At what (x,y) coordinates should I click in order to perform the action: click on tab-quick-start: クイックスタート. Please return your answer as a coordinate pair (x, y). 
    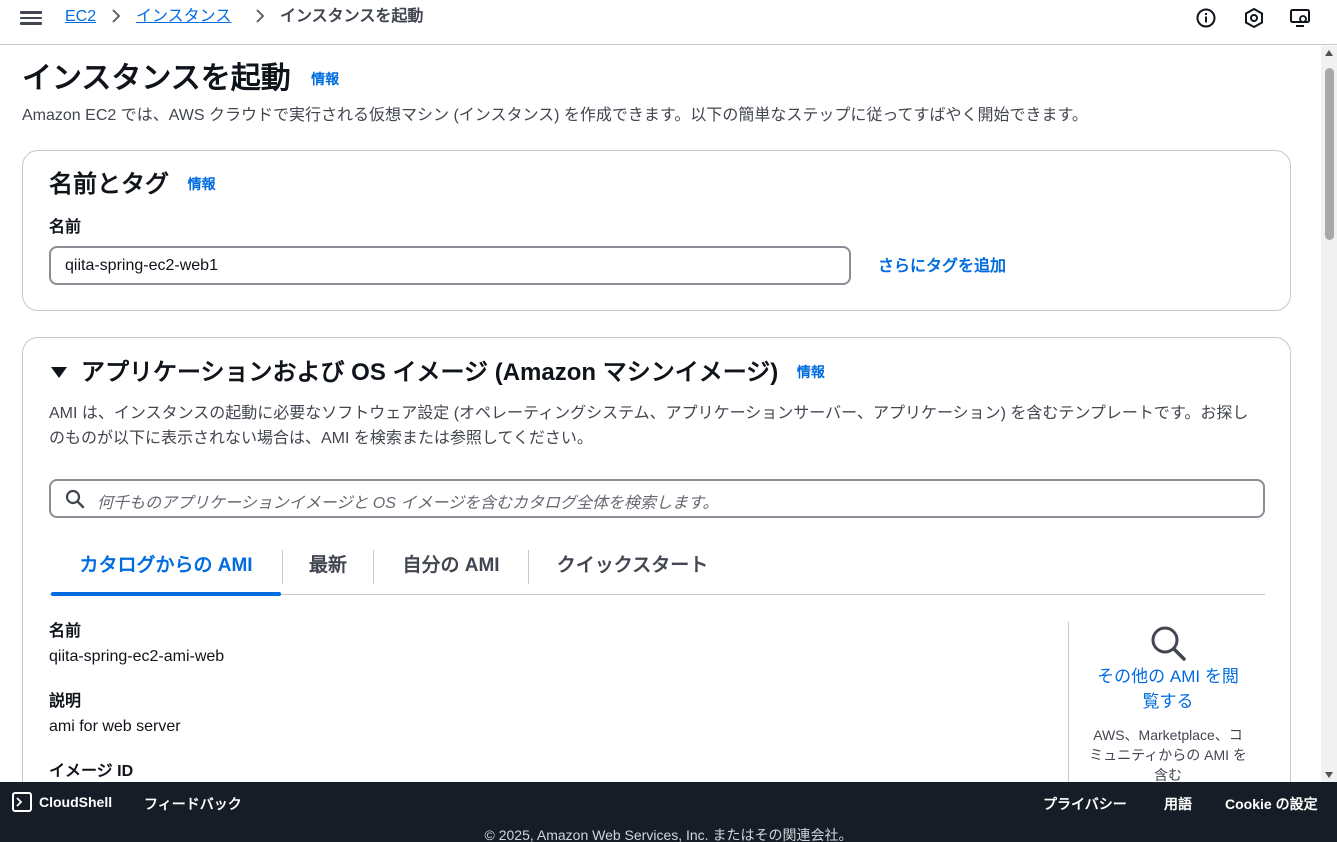
    Looking at the image, I should click on (632, 571).